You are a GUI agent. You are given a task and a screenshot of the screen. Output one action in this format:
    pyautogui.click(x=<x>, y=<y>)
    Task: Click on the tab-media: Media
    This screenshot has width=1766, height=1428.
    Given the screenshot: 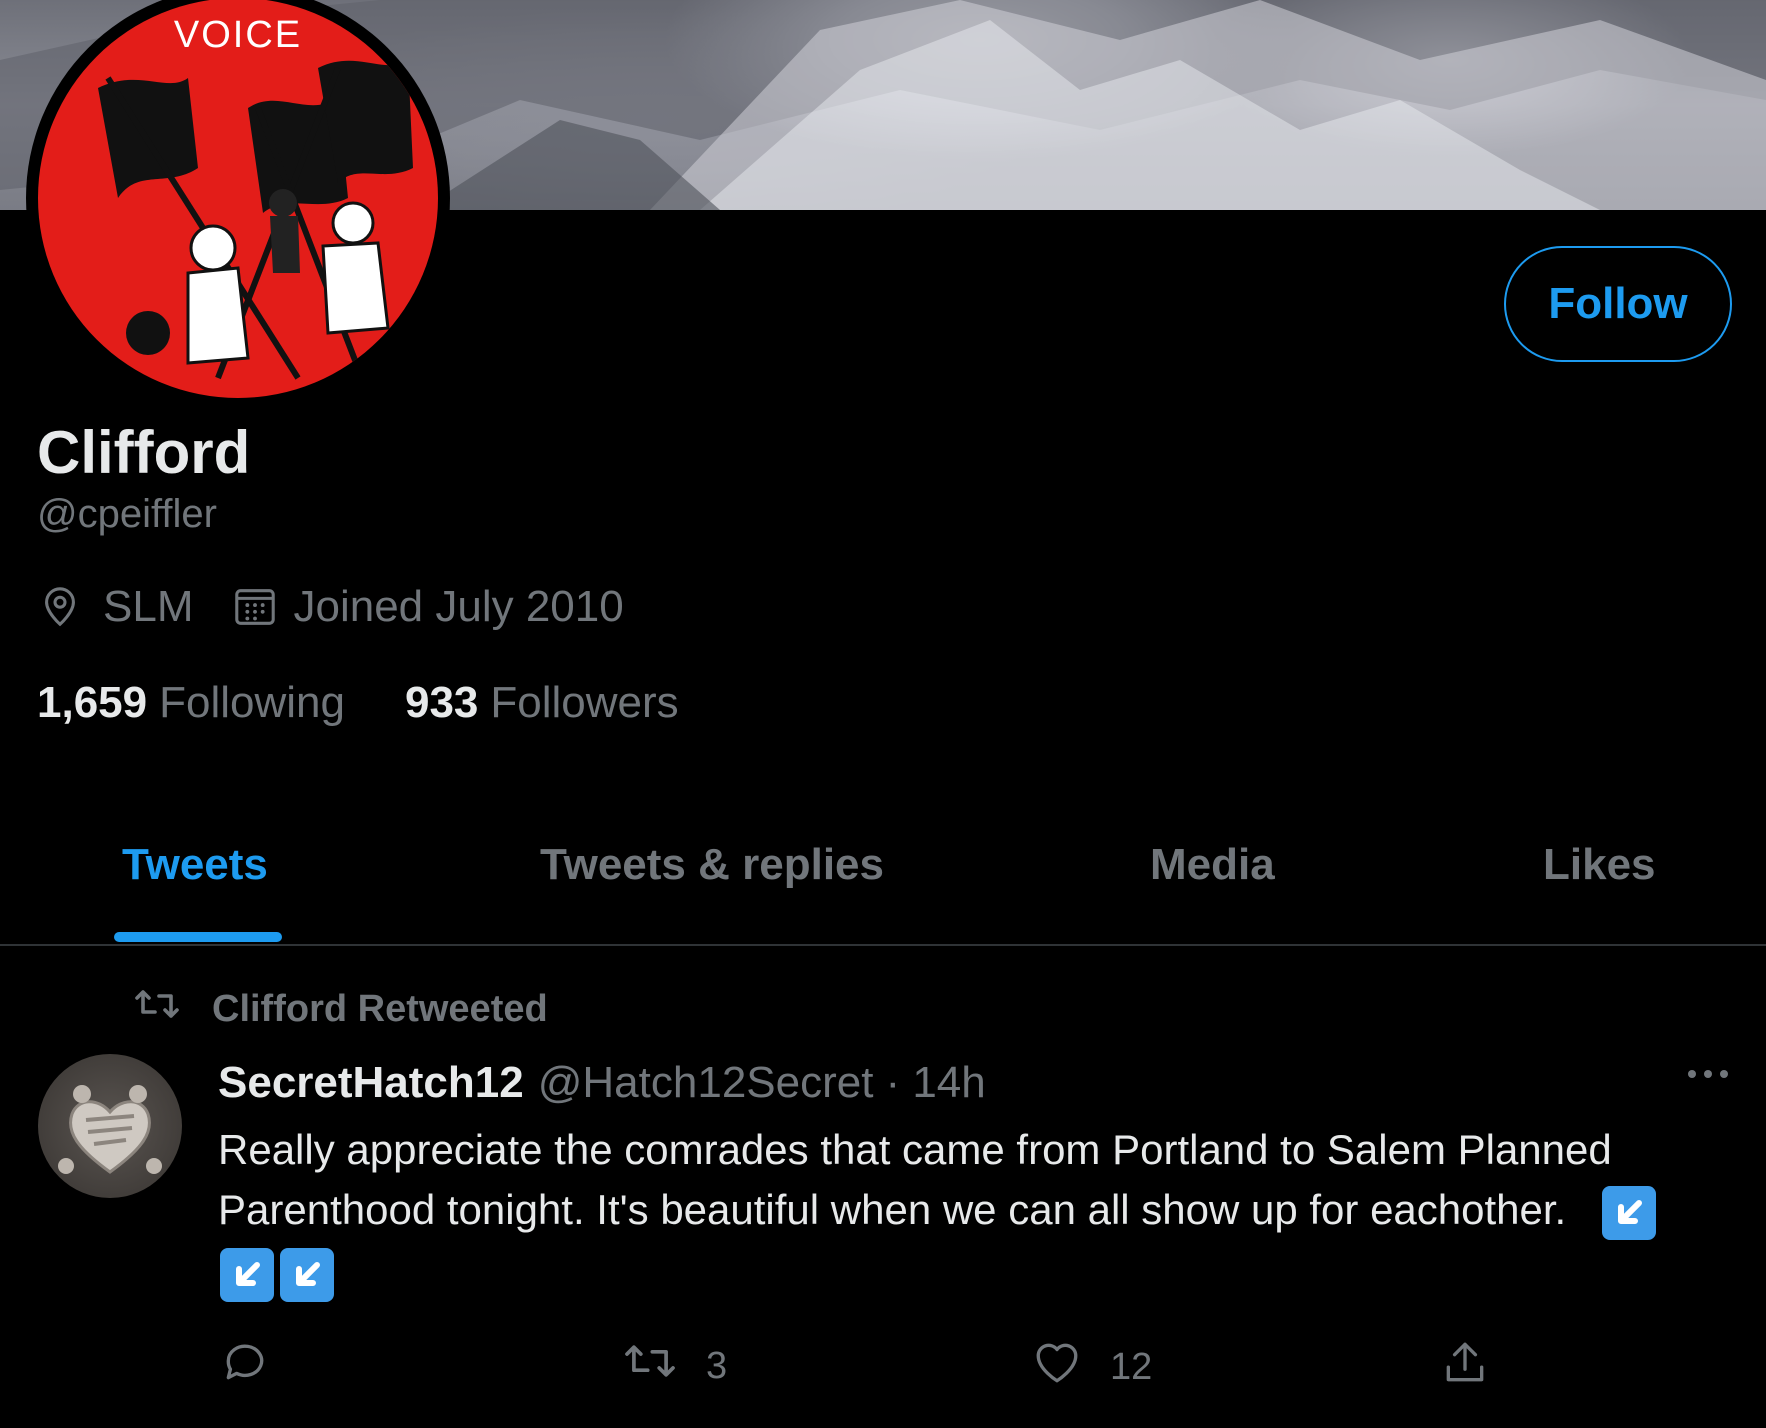 What is the action you would take?
    pyautogui.click(x=1212, y=865)
    